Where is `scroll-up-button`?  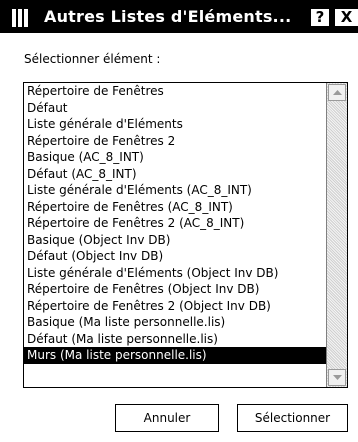
scroll-up-button is located at coordinates (337, 92).